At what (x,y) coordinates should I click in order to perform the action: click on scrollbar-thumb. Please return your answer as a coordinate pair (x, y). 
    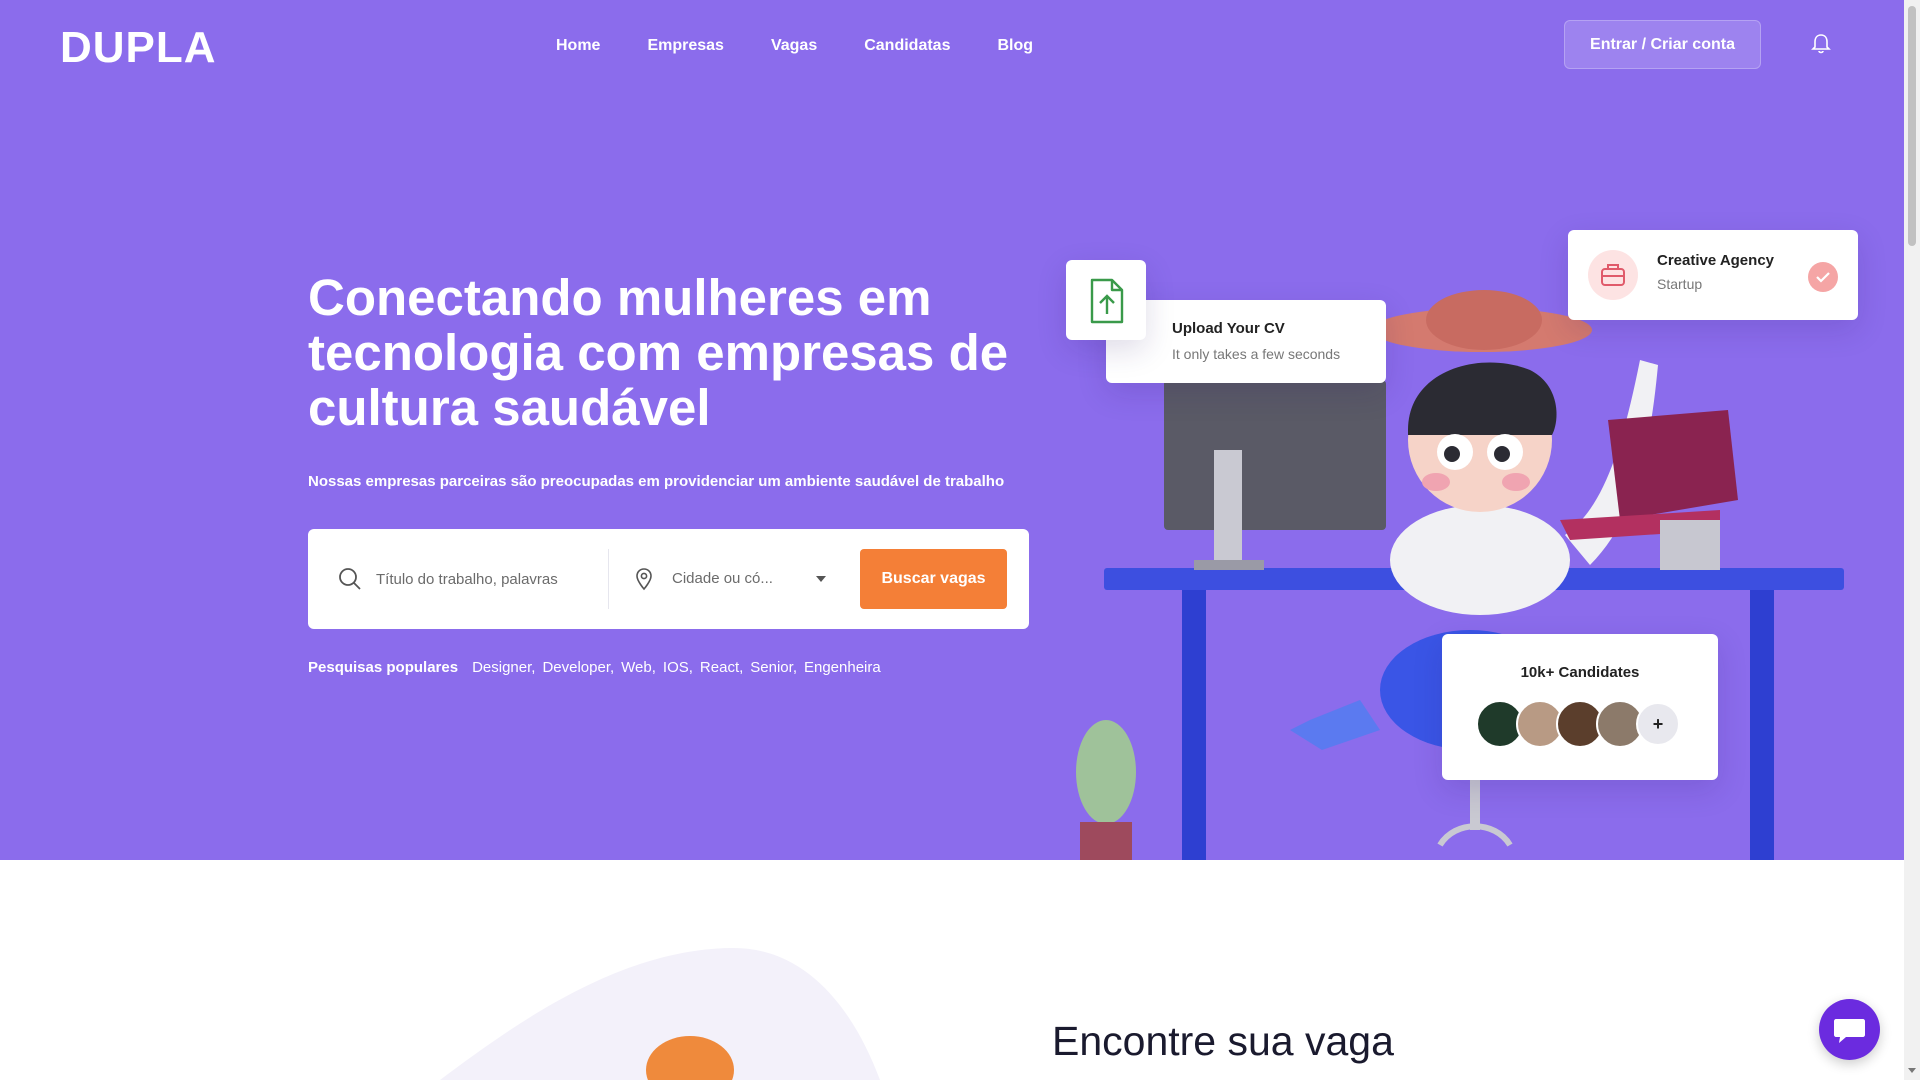
    Looking at the image, I should click on (1912, 126).